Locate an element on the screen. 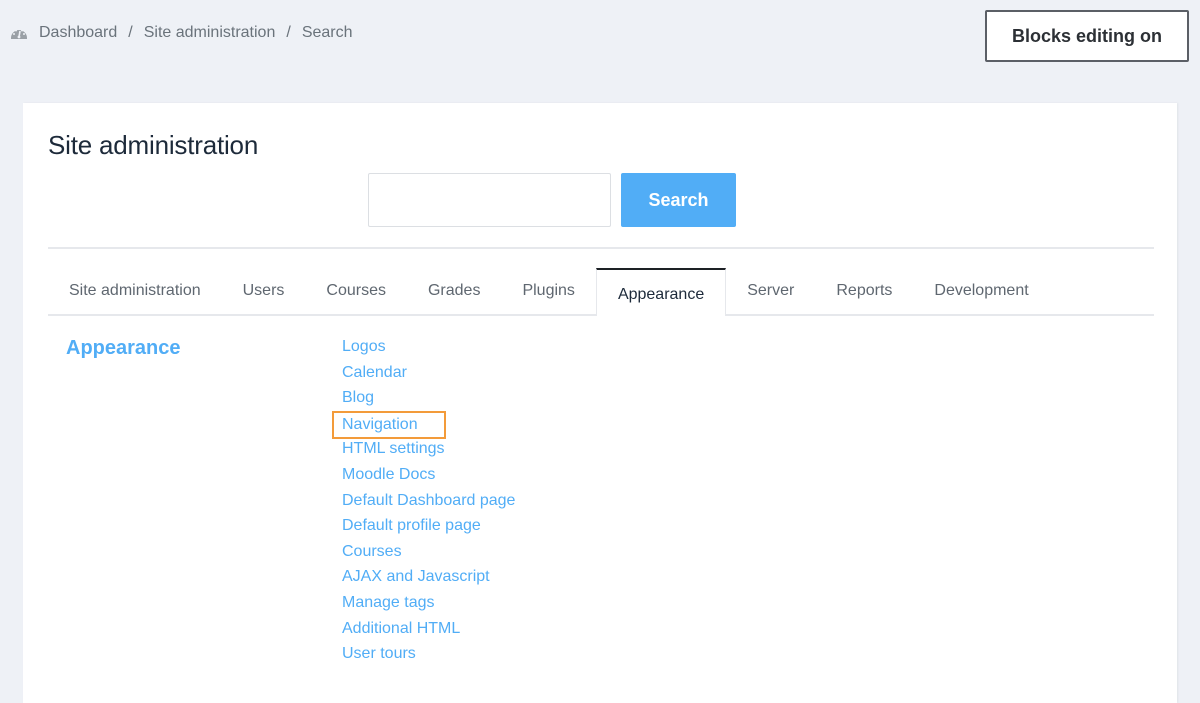  tab-server: Server is located at coordinates (770, 291).